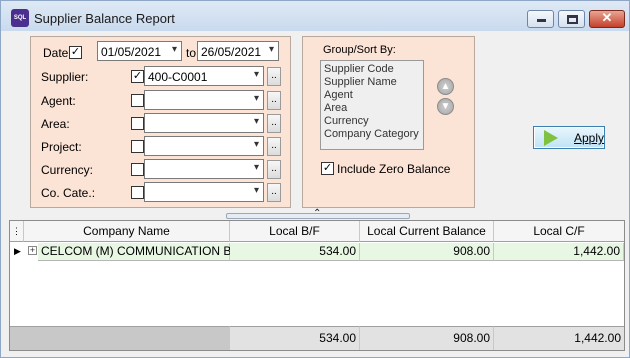 The image size is (630, 358). Describe the element at coordinates (20, 18) in the screenshot. I see `app-icon: SQL` at that location.